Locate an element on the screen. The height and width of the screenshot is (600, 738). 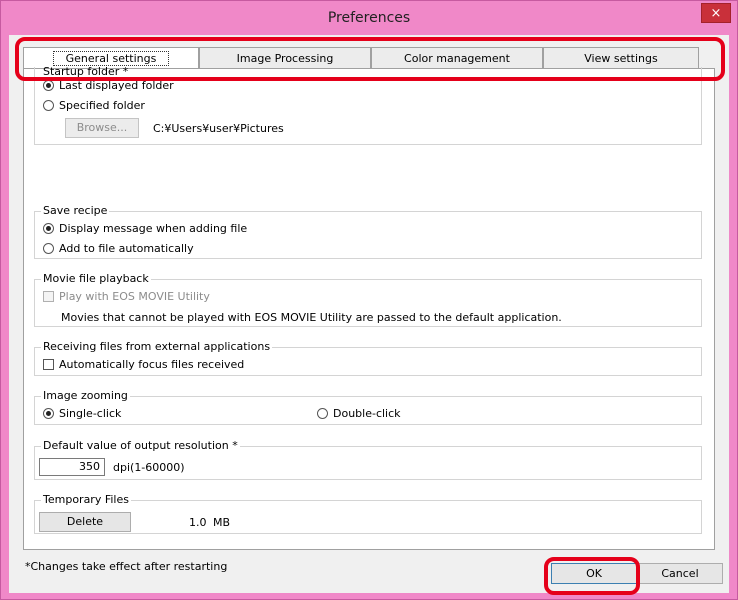
delete-button: Delete is located at coordinates (85, 522).